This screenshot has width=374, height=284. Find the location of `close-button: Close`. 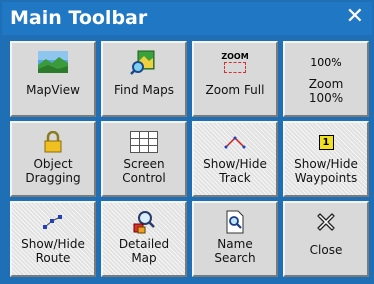

close-button: Close is located at coordinates (326, 239).